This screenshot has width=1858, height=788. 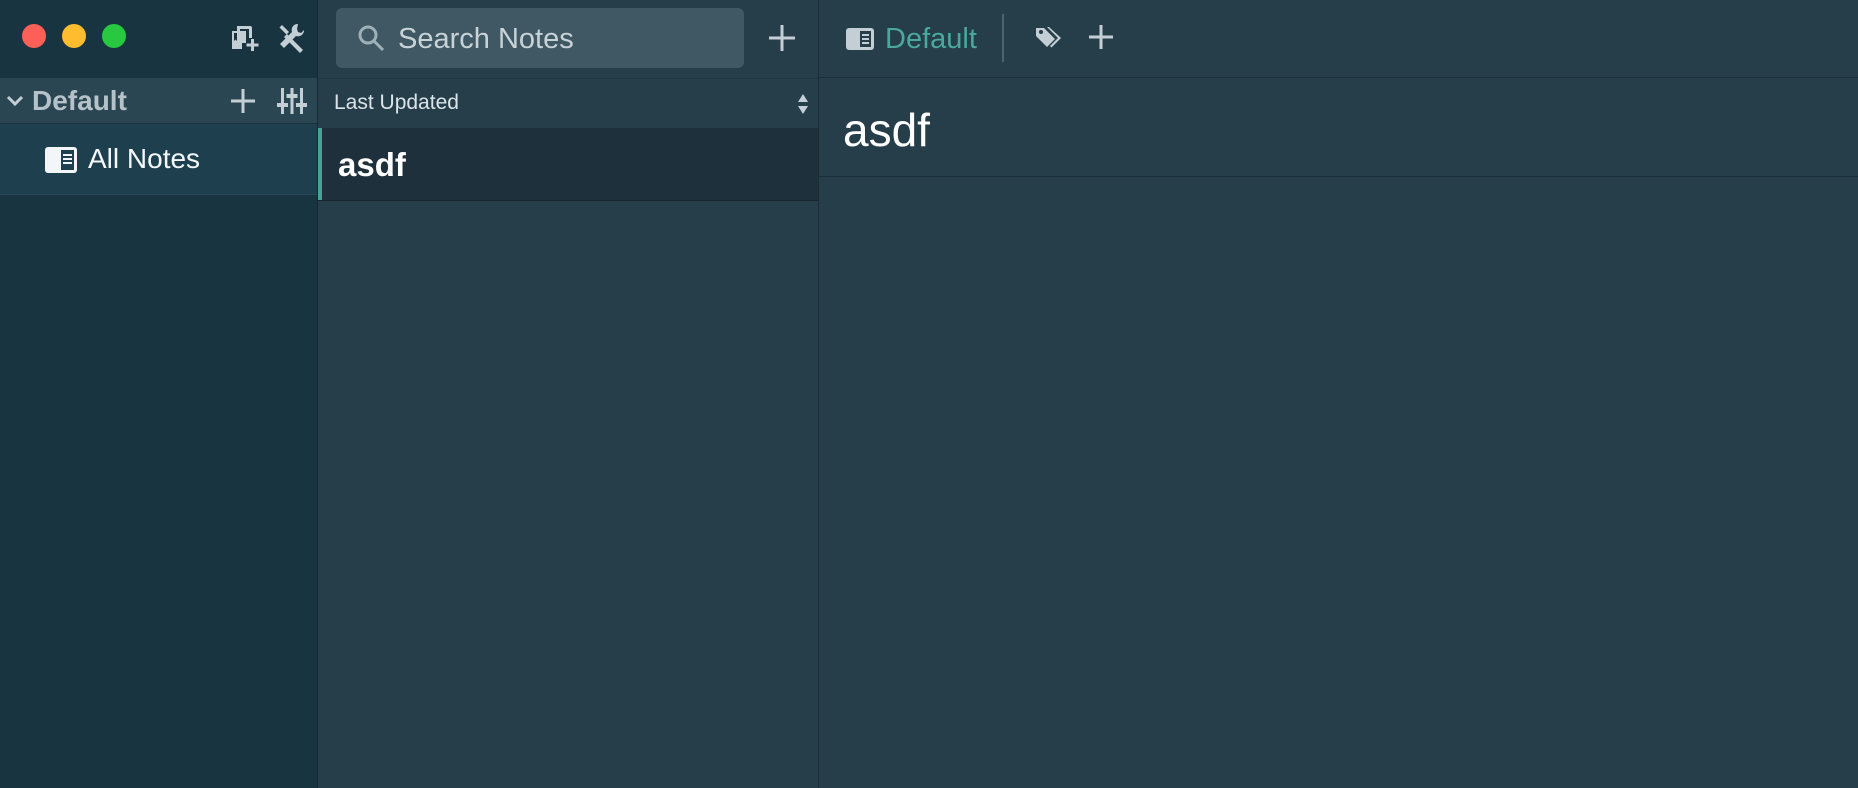 I want to click on window-maximize-button, so click(x=114, y=36).